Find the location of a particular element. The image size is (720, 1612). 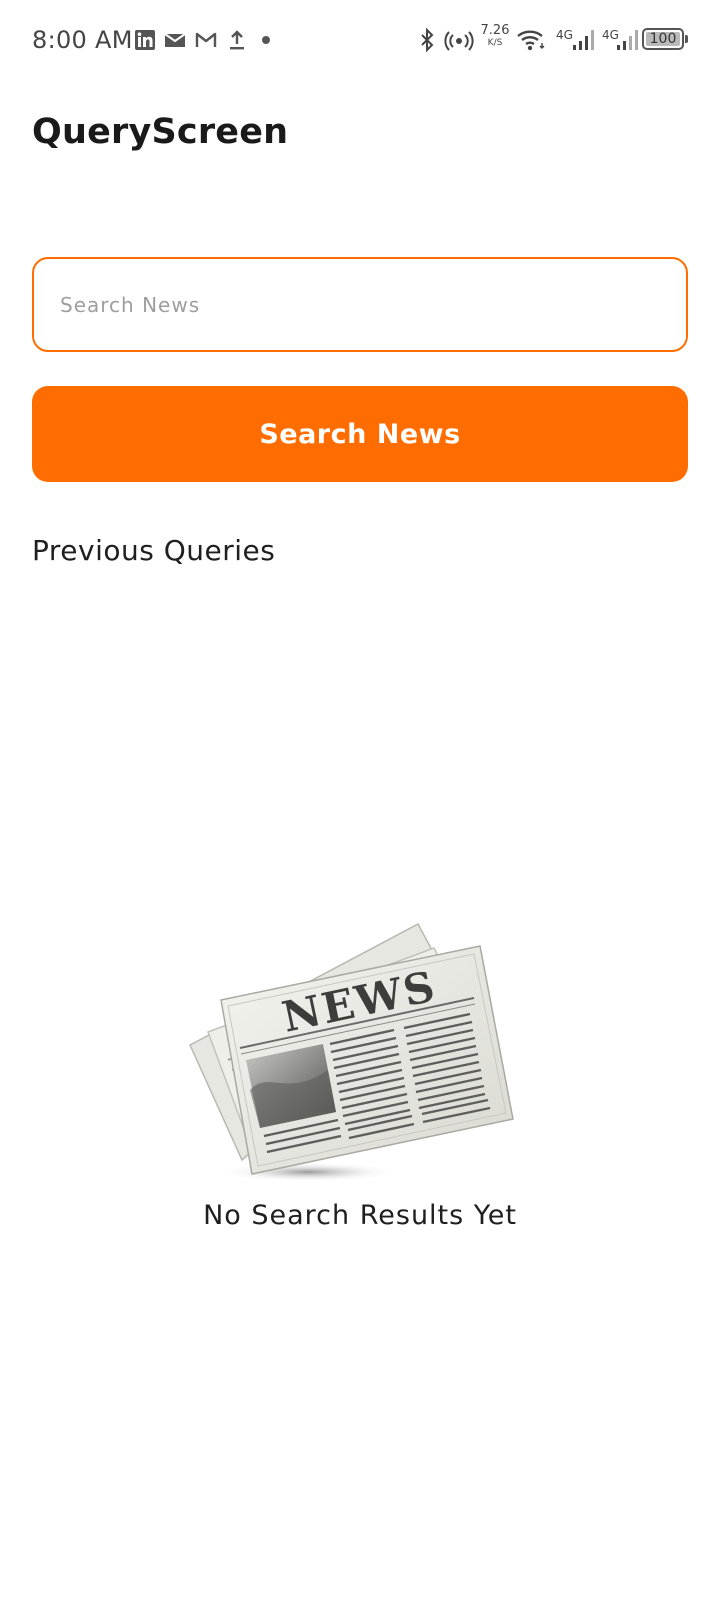

status-bar: 8:00 AM 7.26 K/S 4G 4G 100 is located at coordinates (360, 40).